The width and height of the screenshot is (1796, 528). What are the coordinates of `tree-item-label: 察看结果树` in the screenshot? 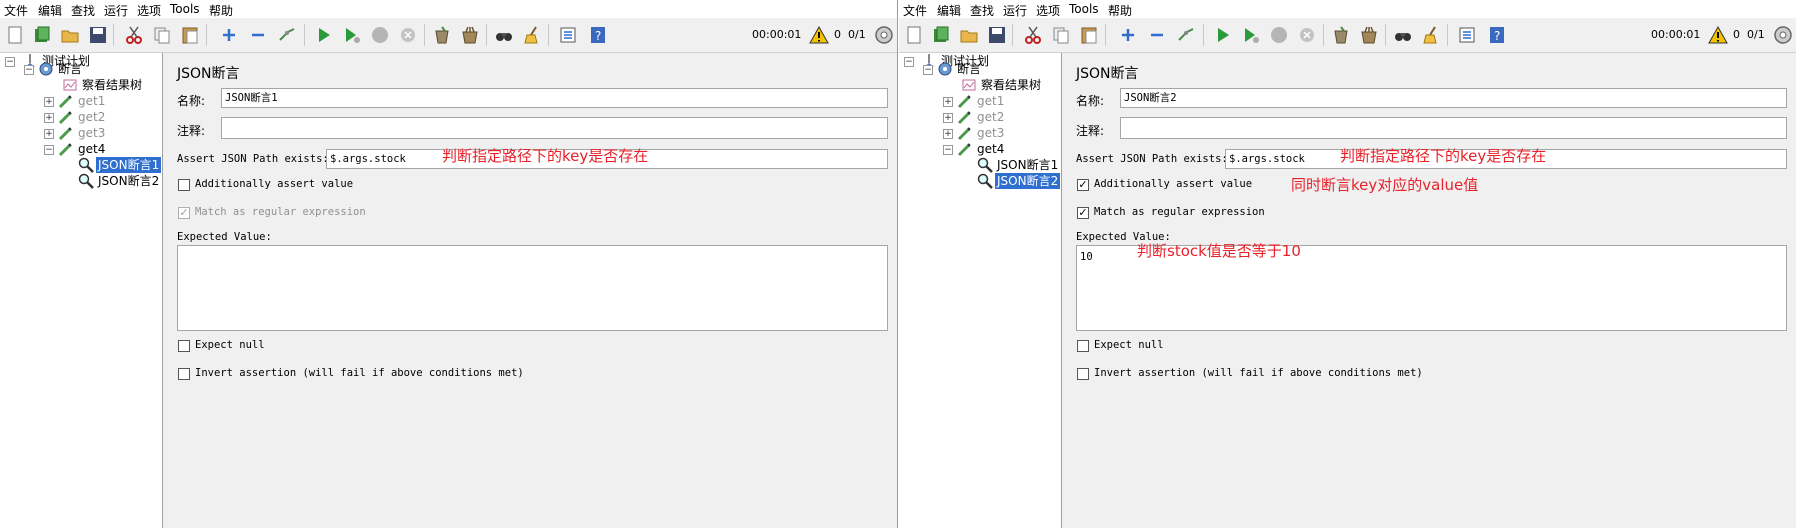 It's located at (112, 85).